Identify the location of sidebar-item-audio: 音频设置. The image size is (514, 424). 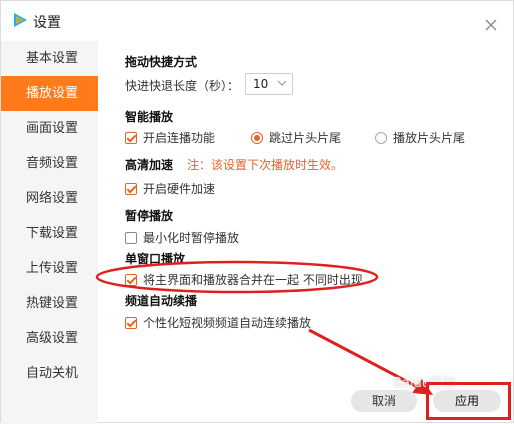
(49, 163).